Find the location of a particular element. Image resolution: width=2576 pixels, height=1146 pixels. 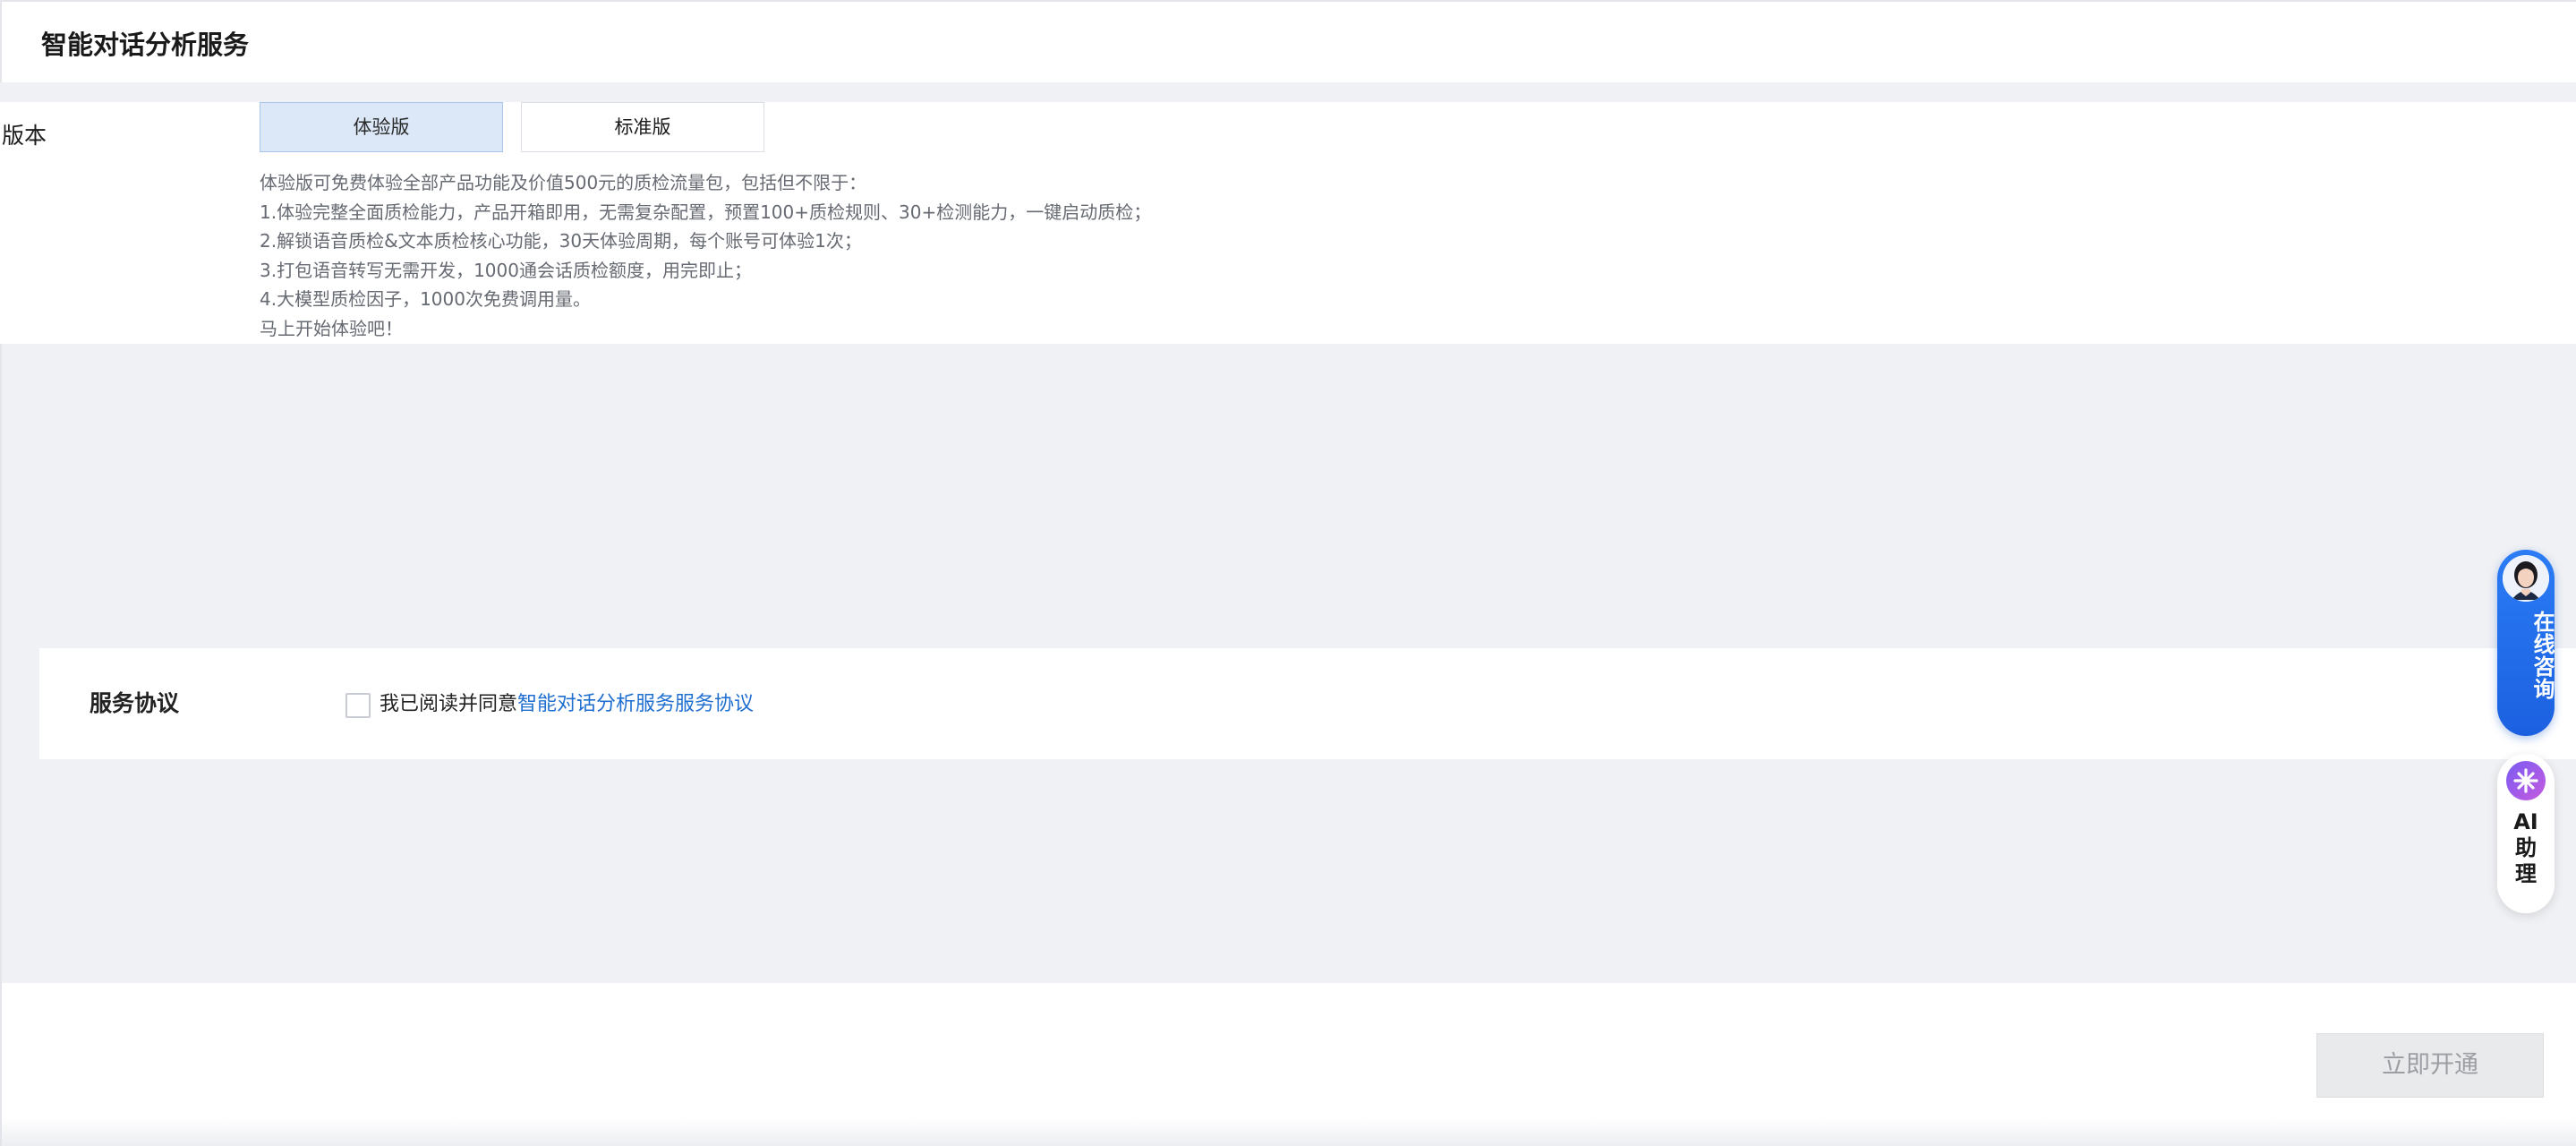

description-line: 体验版可免费体验全部产品功能及价值500元的质检流量包，包括但不限于： is located at coordinates (563, 182).